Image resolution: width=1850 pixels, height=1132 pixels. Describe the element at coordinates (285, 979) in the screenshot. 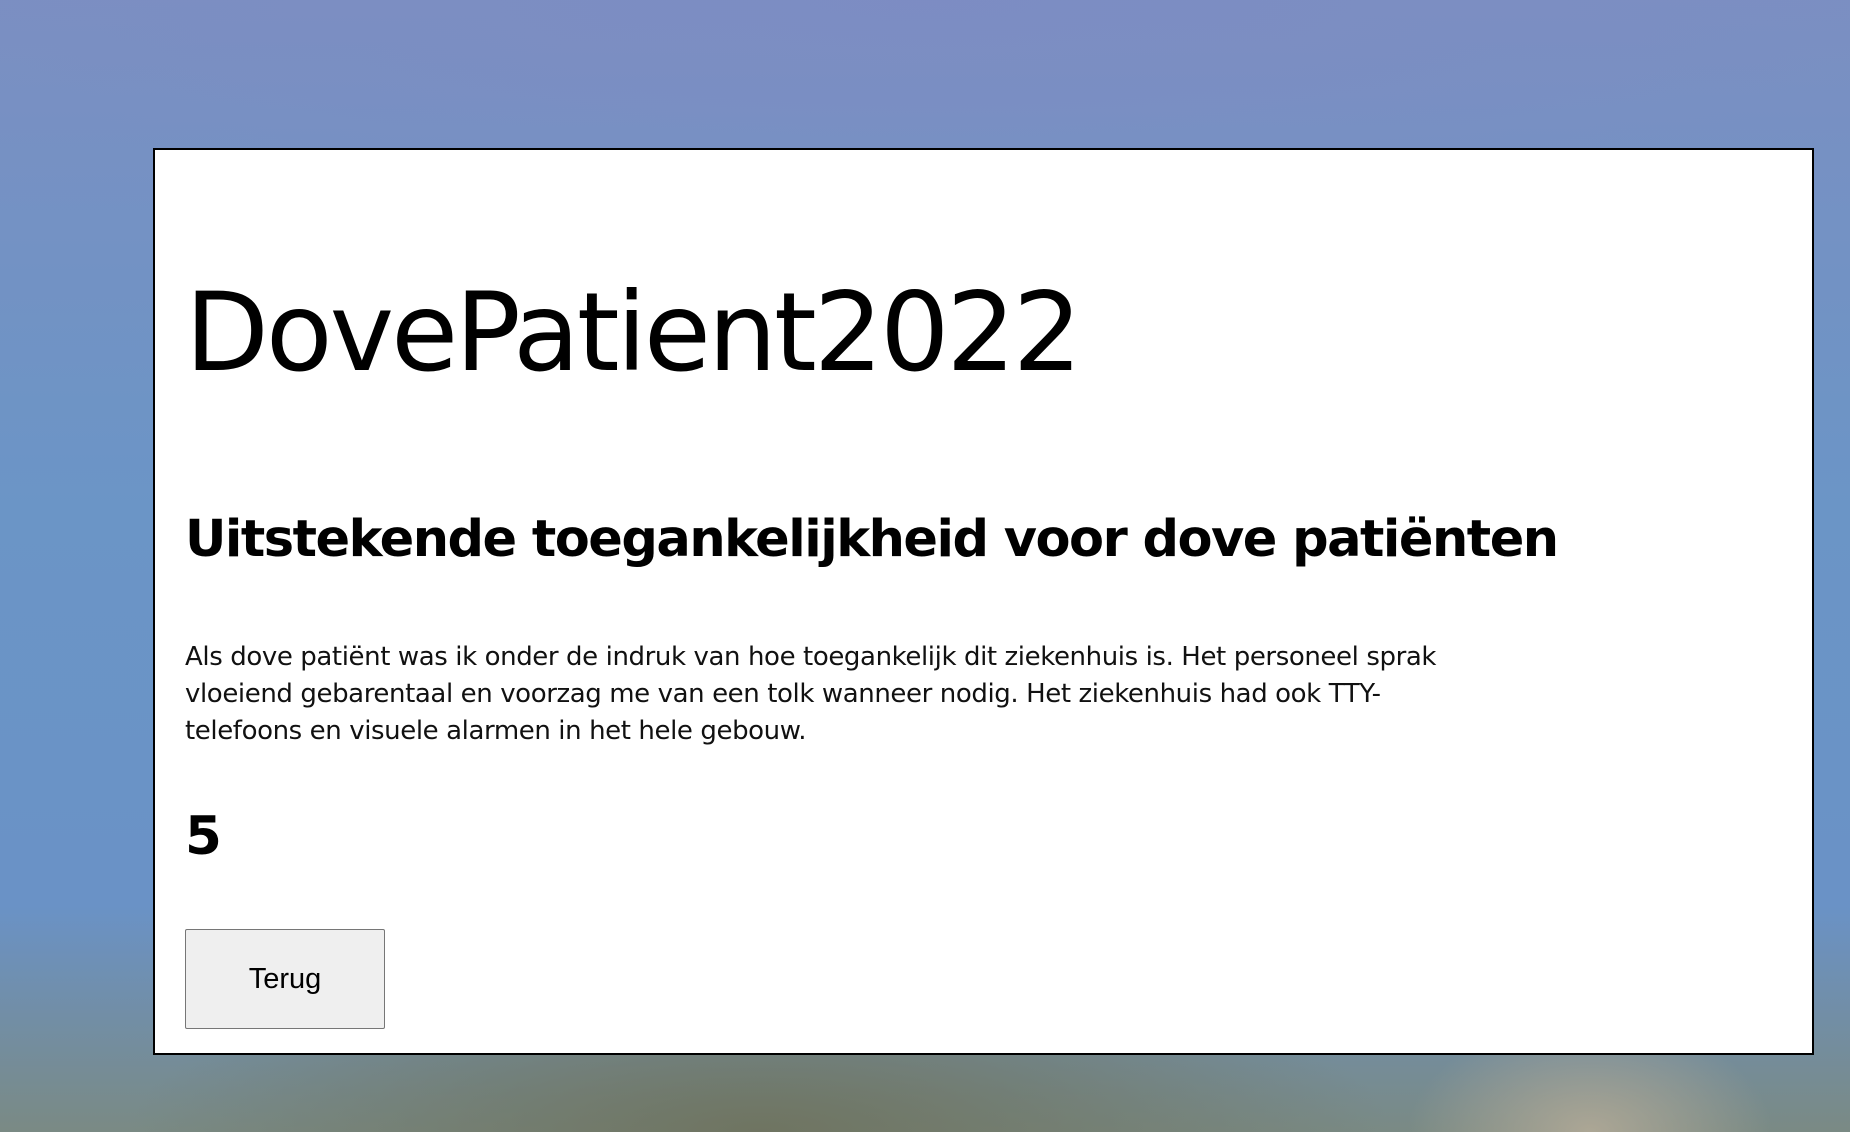

I see `back-button: Terug` at that location.